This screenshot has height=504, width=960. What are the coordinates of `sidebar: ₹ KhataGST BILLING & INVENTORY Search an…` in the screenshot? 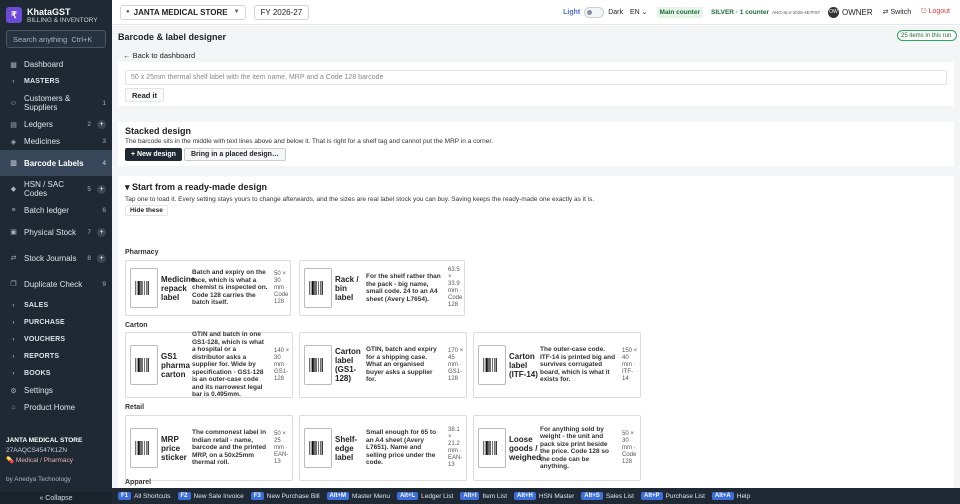 It's located at (56, 252).